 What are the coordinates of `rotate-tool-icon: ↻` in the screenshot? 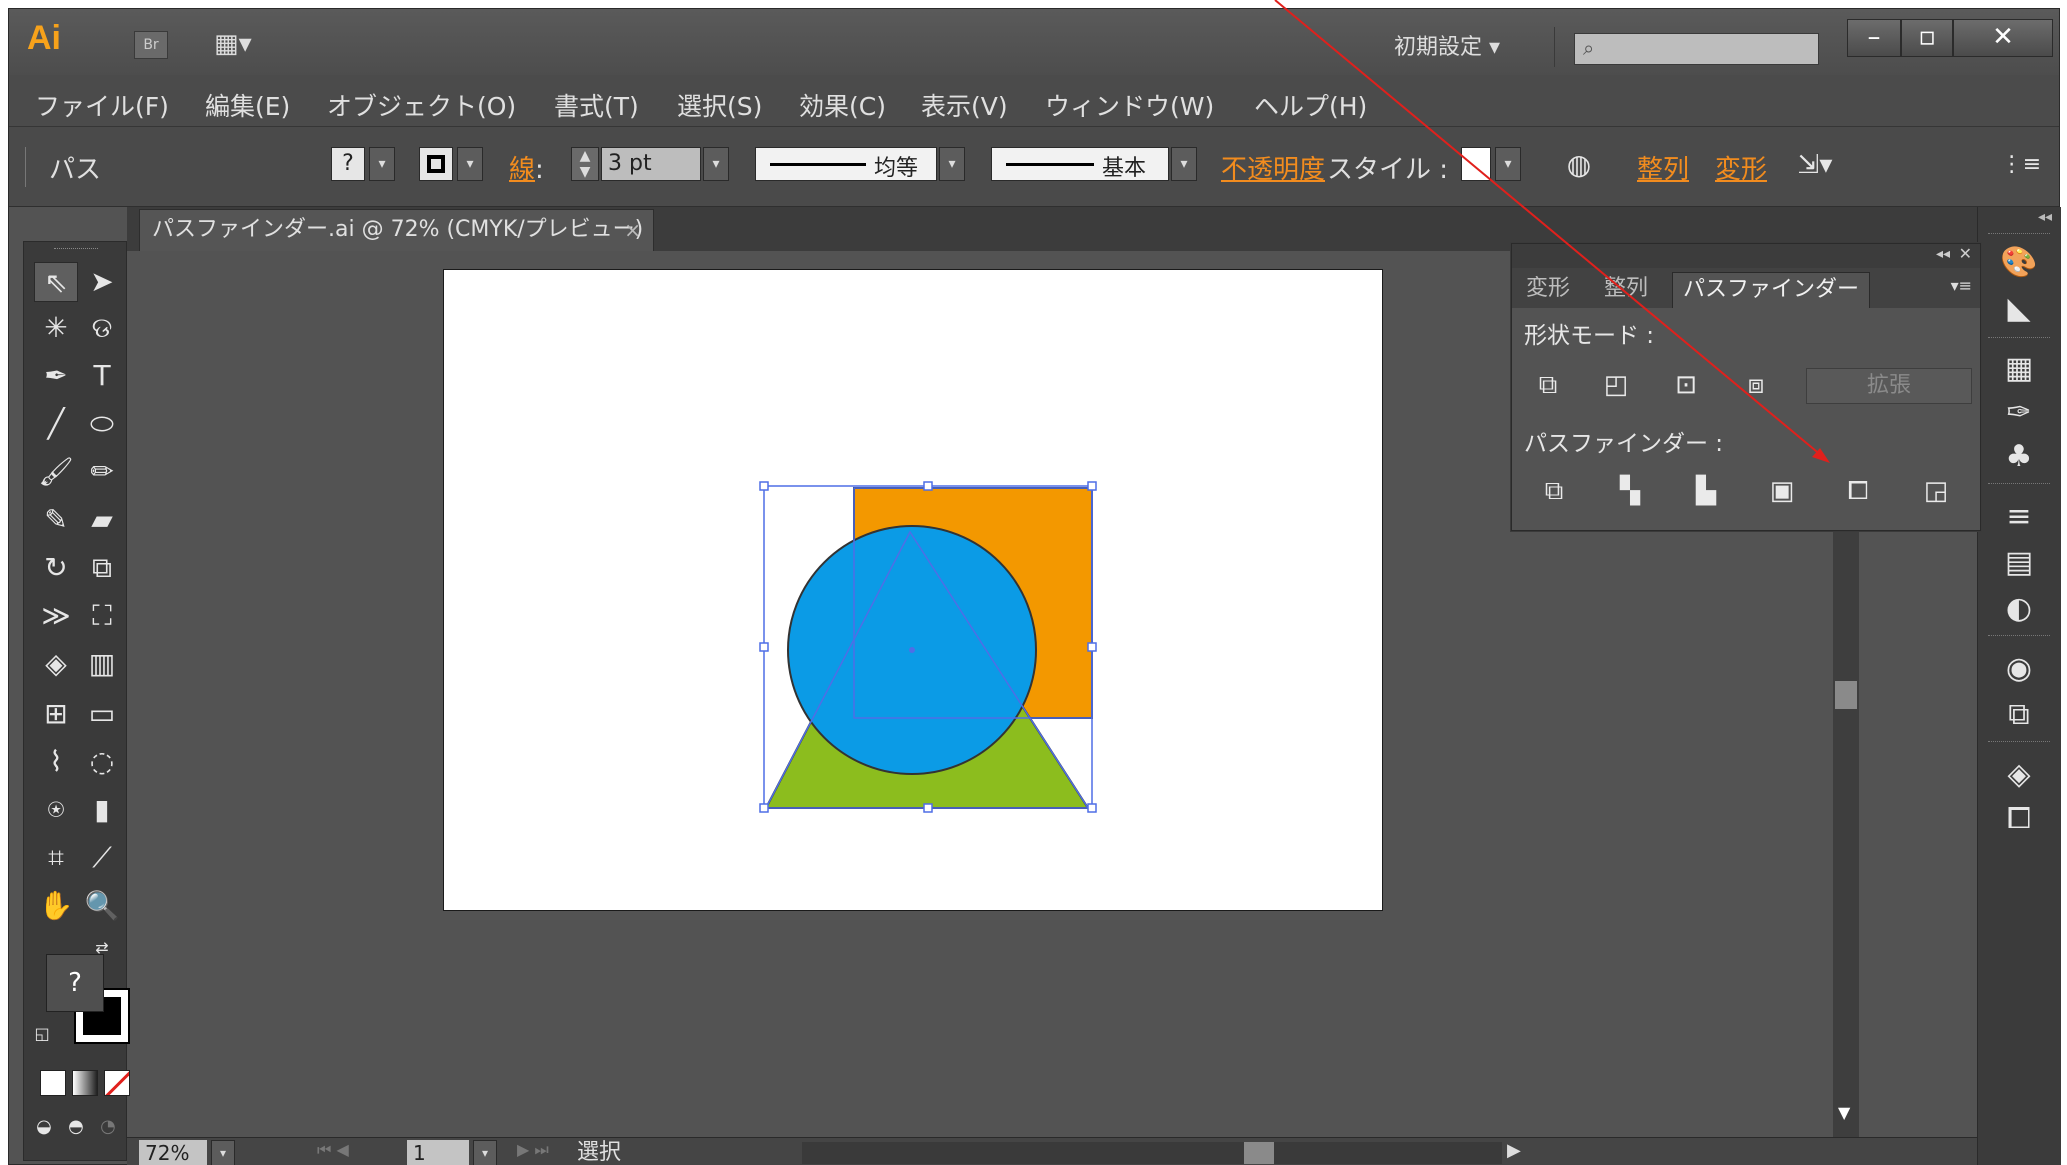 It's located at (56, 568).